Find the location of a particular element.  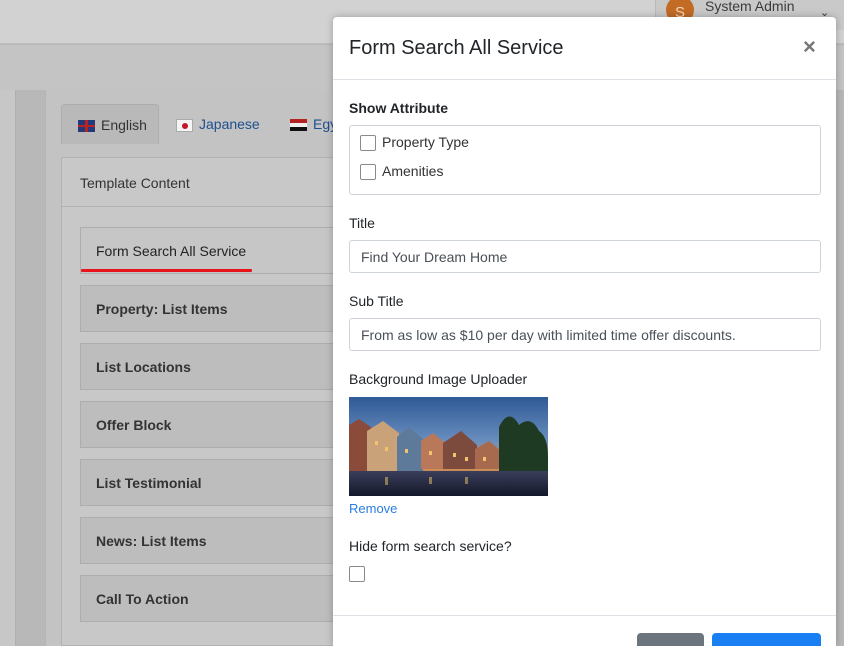

uk-flag-icon is located at coordinates (86, 126).